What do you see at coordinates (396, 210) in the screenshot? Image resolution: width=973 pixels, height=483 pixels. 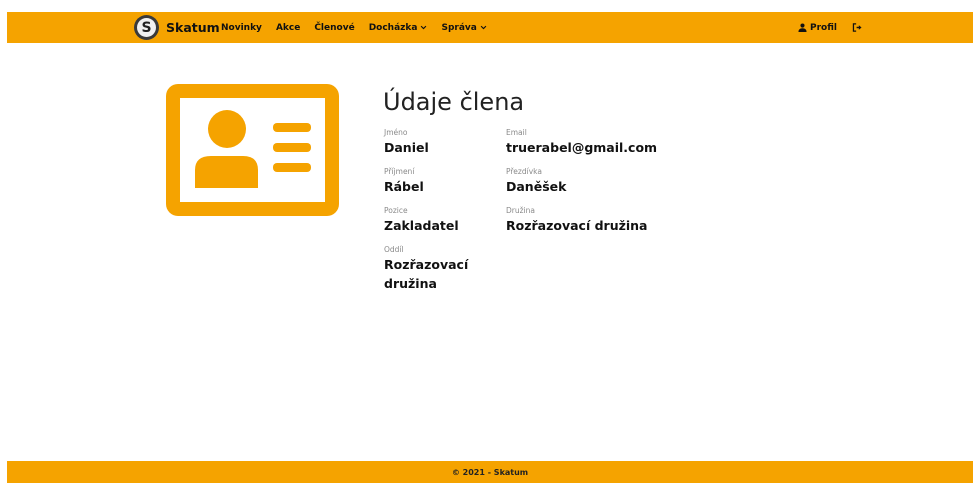 I see `field-label: Pozice` at bounding box center [396, 210].